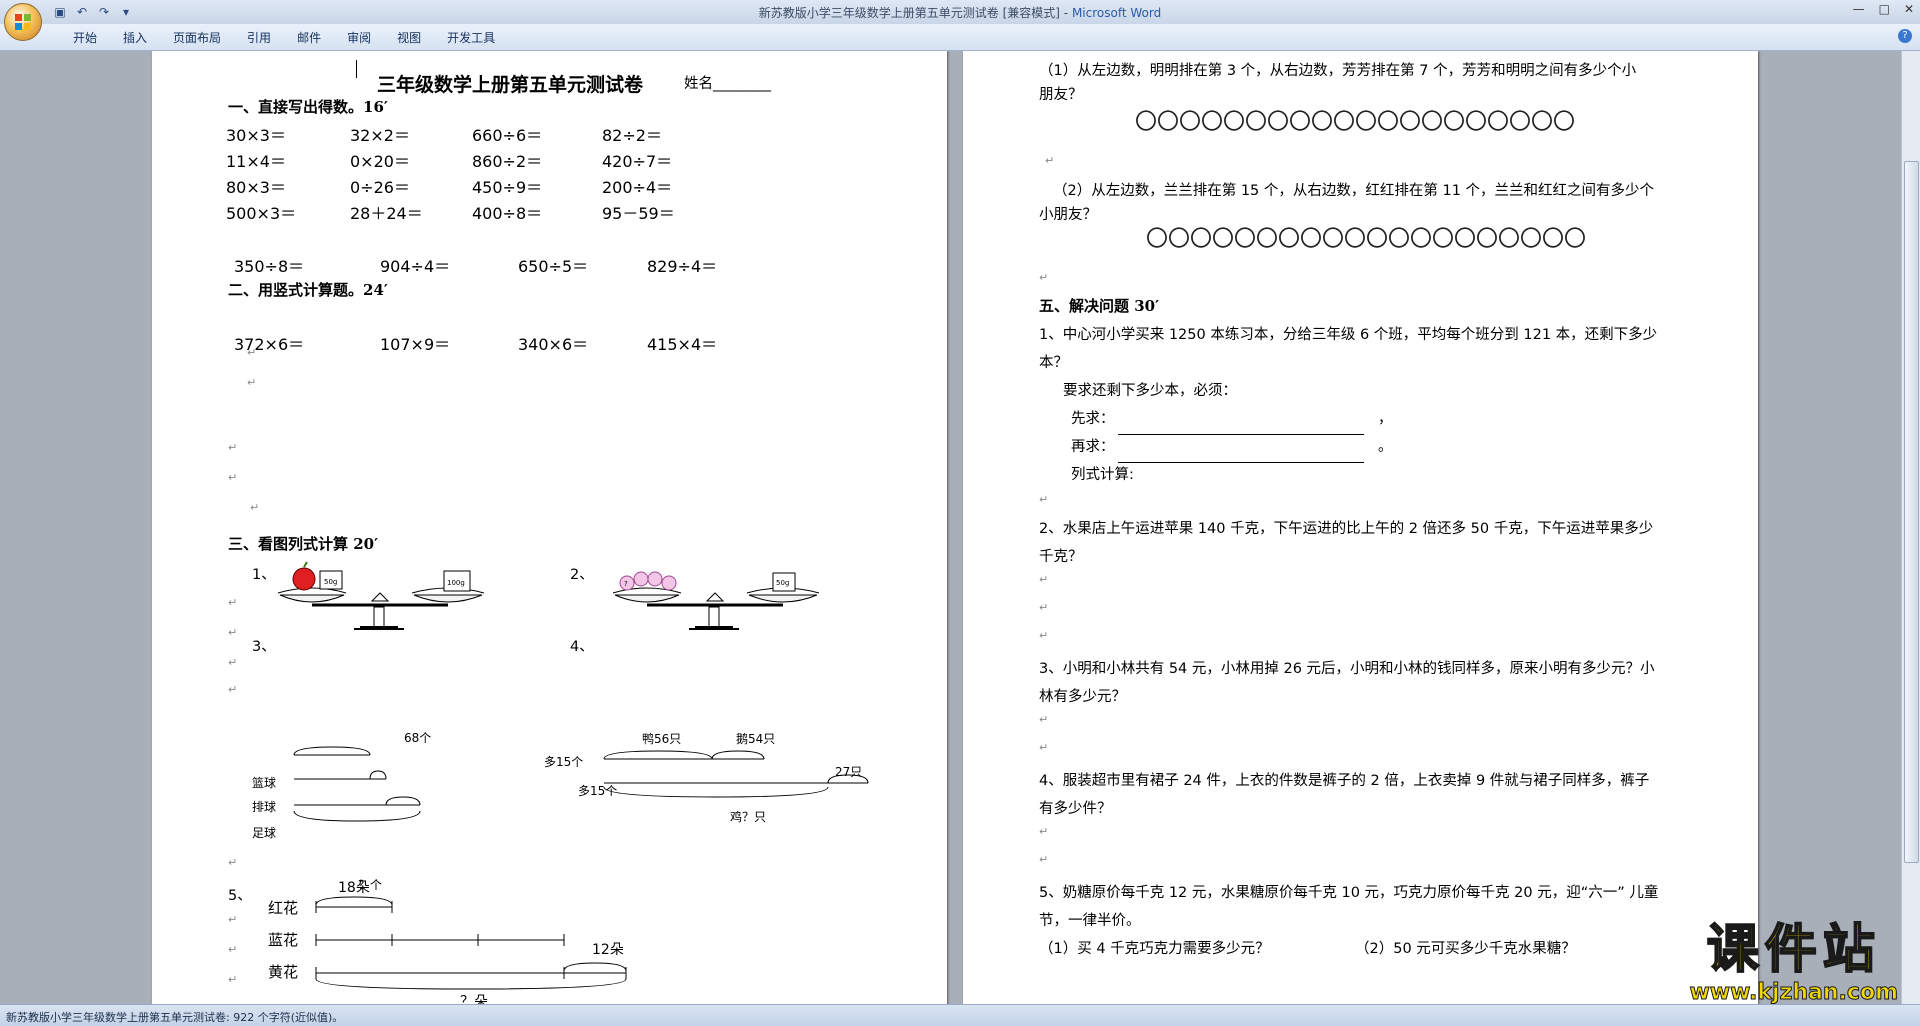  What do you see at coordinates (1911, 512) in the screenshot?
I see `scrollbar-thumb` at bounding box center [1911, 512].